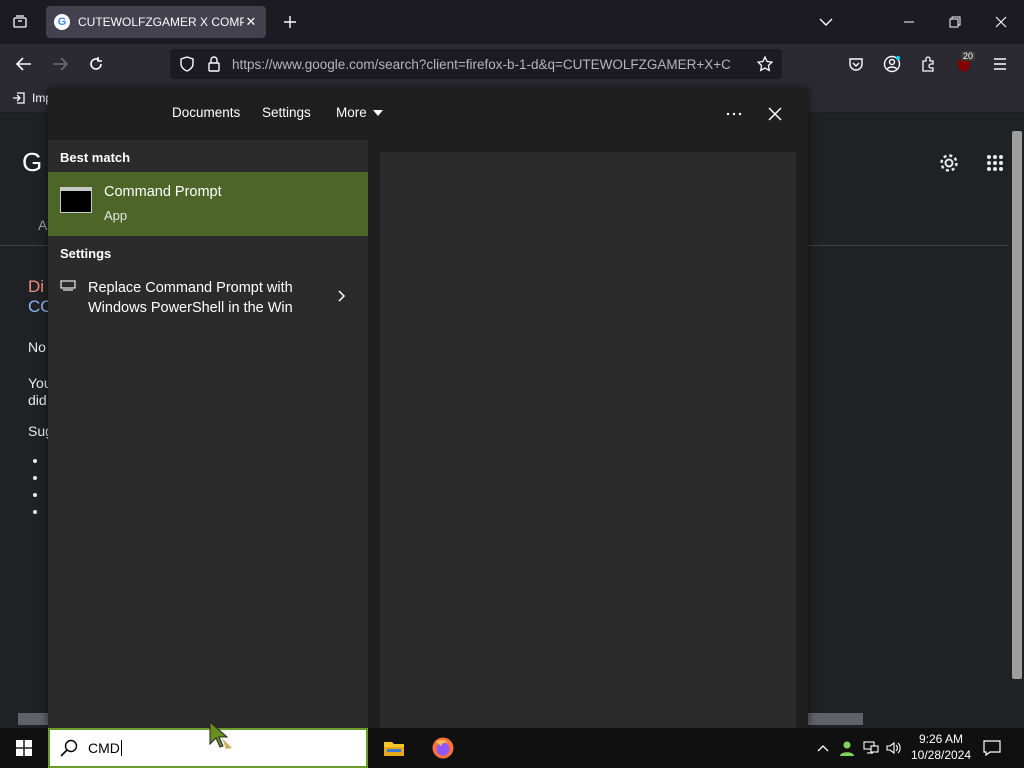  I want to click on close-tab-icon: ✕, so click(251, 22).